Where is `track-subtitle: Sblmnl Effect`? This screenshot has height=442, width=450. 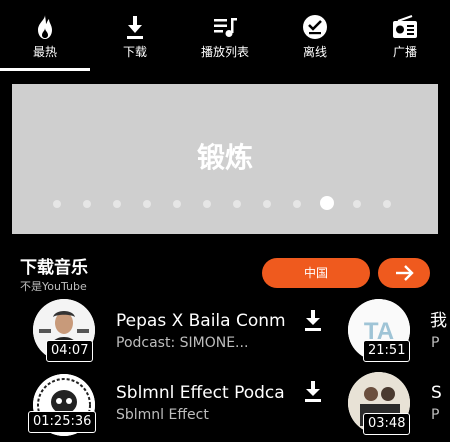 track-subtitle: Sblmnl Effect is located at coordinates (162, 415).